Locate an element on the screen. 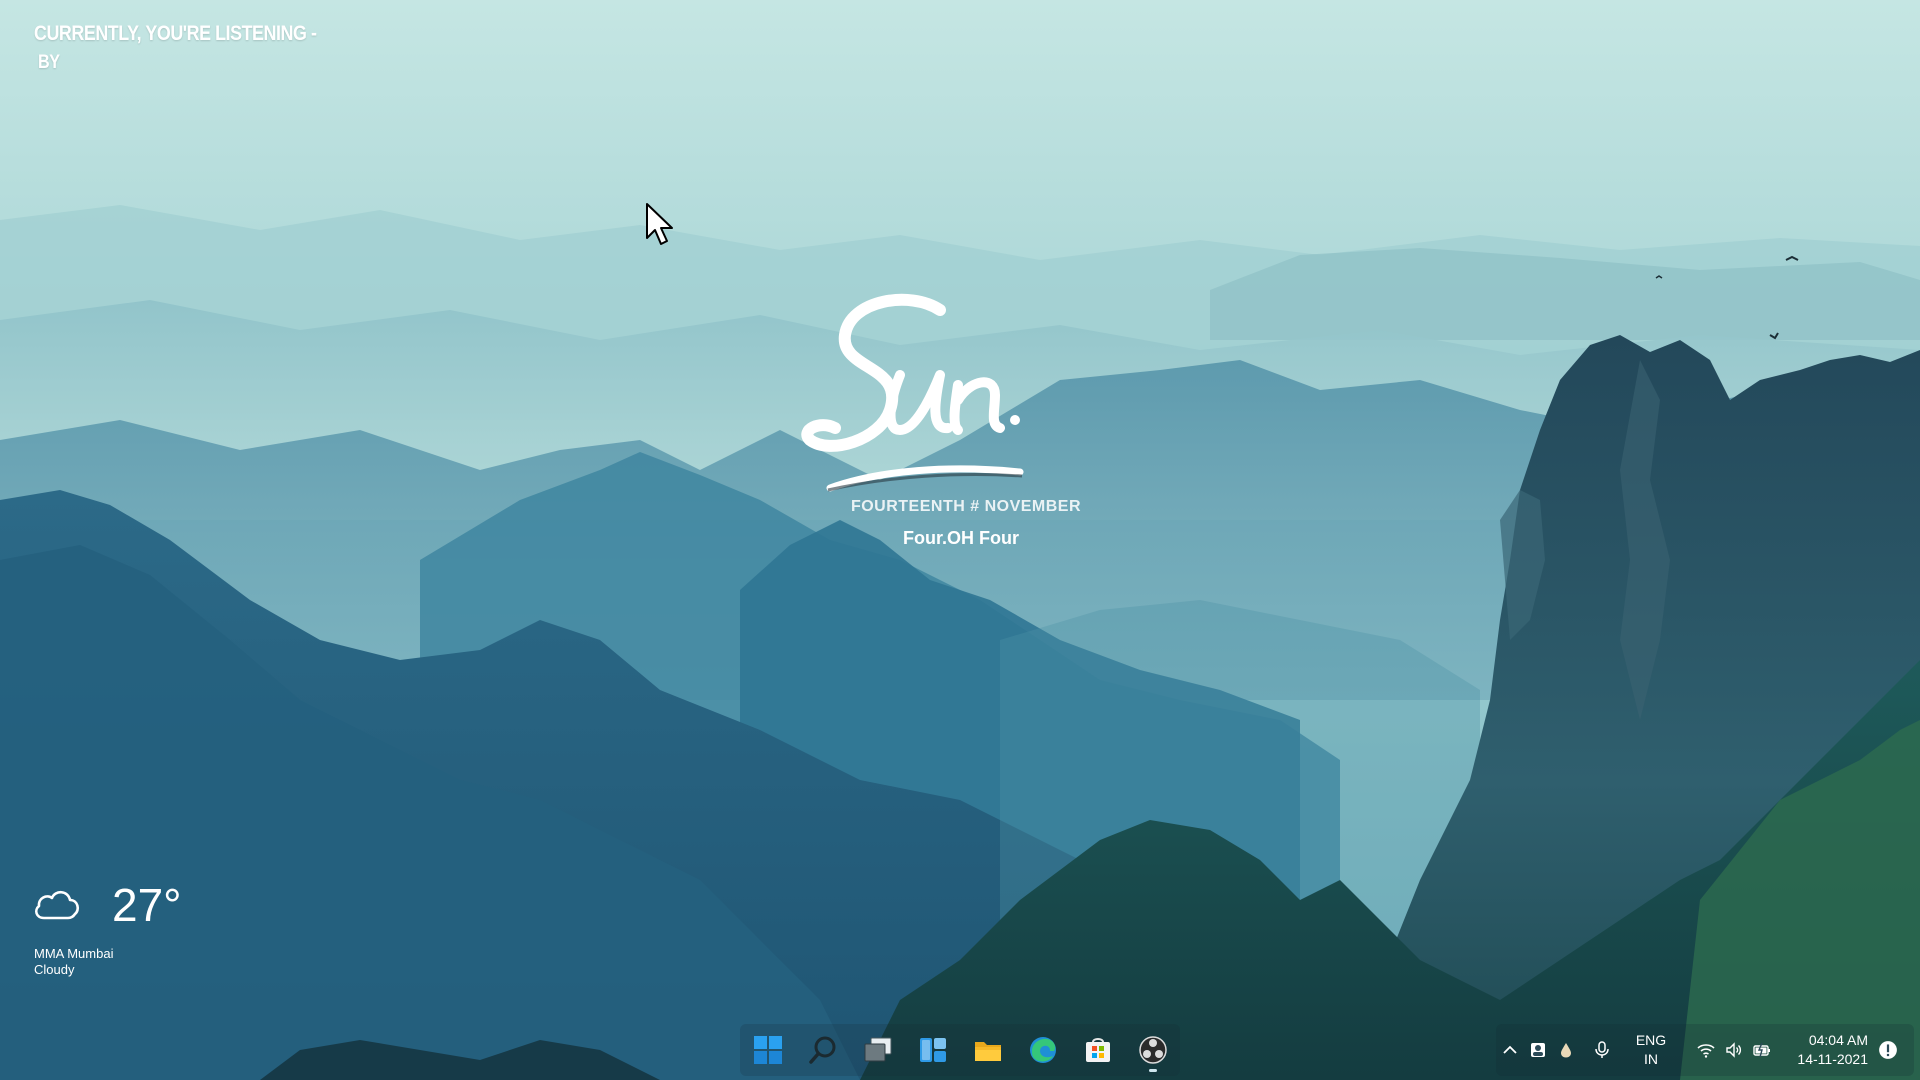  now-playing-widget: Currently, You're Listening - By is located at coordinates (200, 48).